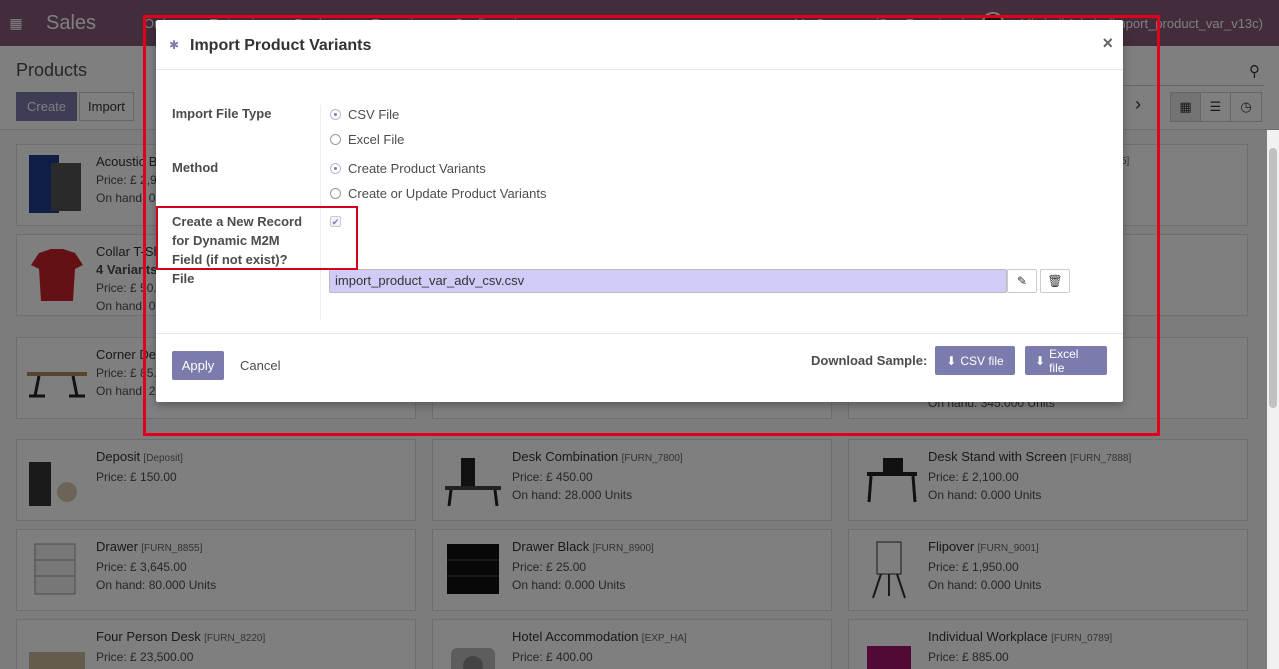 Image resolution: width=1279 pixels, height=669 pixels. I want to click on highlight-box-m2m, so click(257, 238).